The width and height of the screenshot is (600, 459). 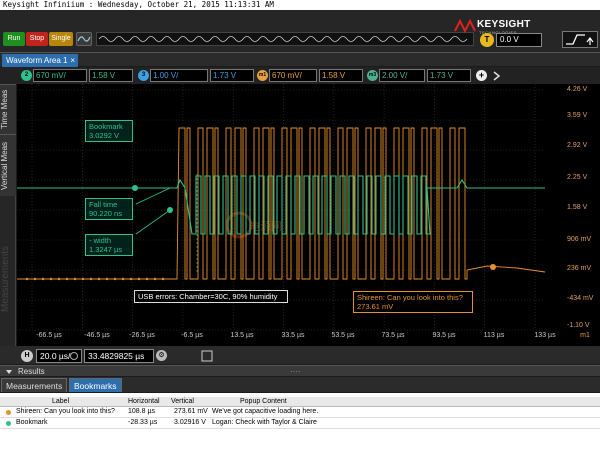 What do you see at coordinates (487, 40) in the screenshot?
I see `trigger-button: T` at bounding box center [487, 40].